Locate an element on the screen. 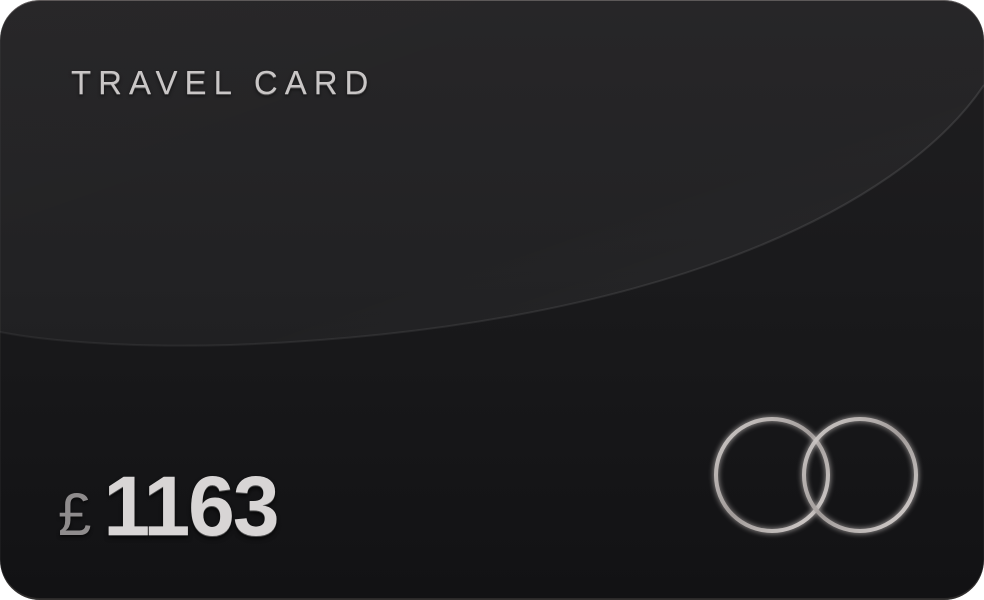 This screenshot has height=600, width=984. balance: £ 1163 is located at coordinates (169, 506).